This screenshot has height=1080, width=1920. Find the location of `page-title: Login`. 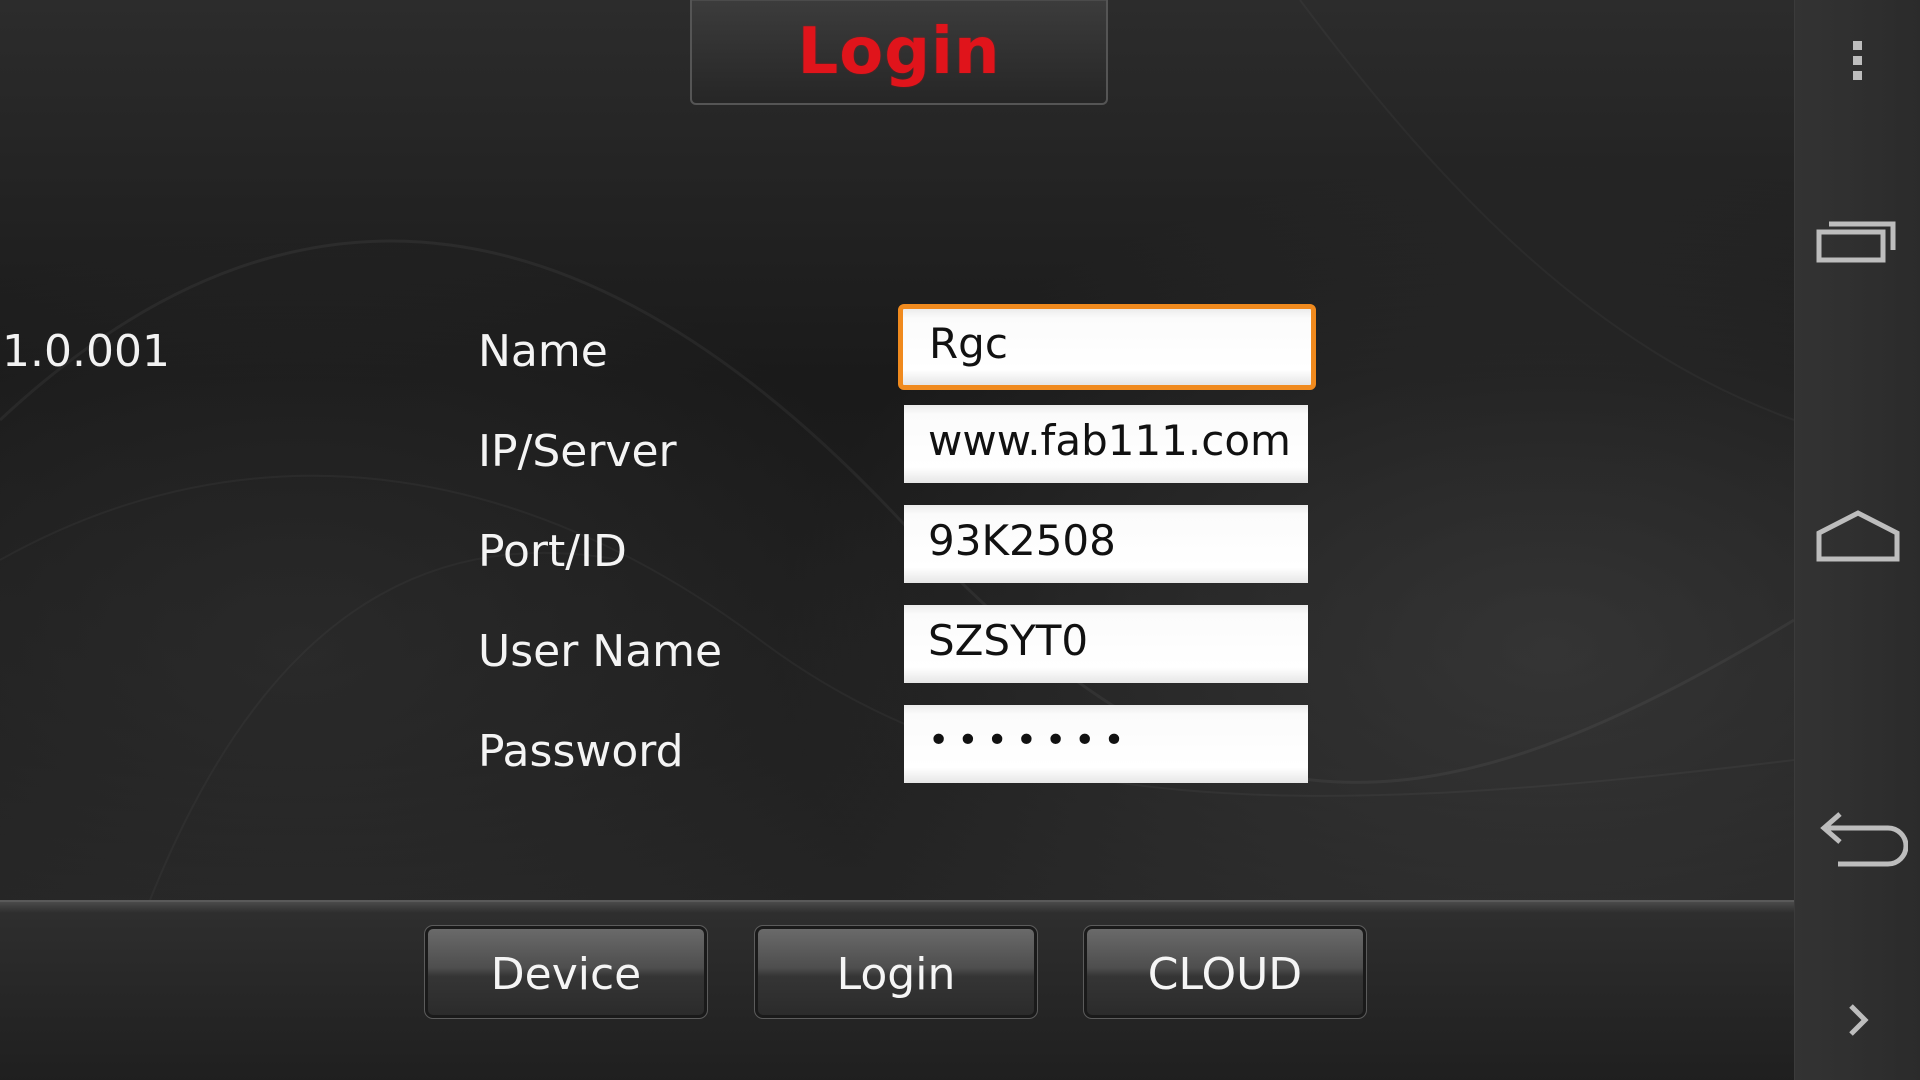

page-title: Login is located at coordinates (899, 51).